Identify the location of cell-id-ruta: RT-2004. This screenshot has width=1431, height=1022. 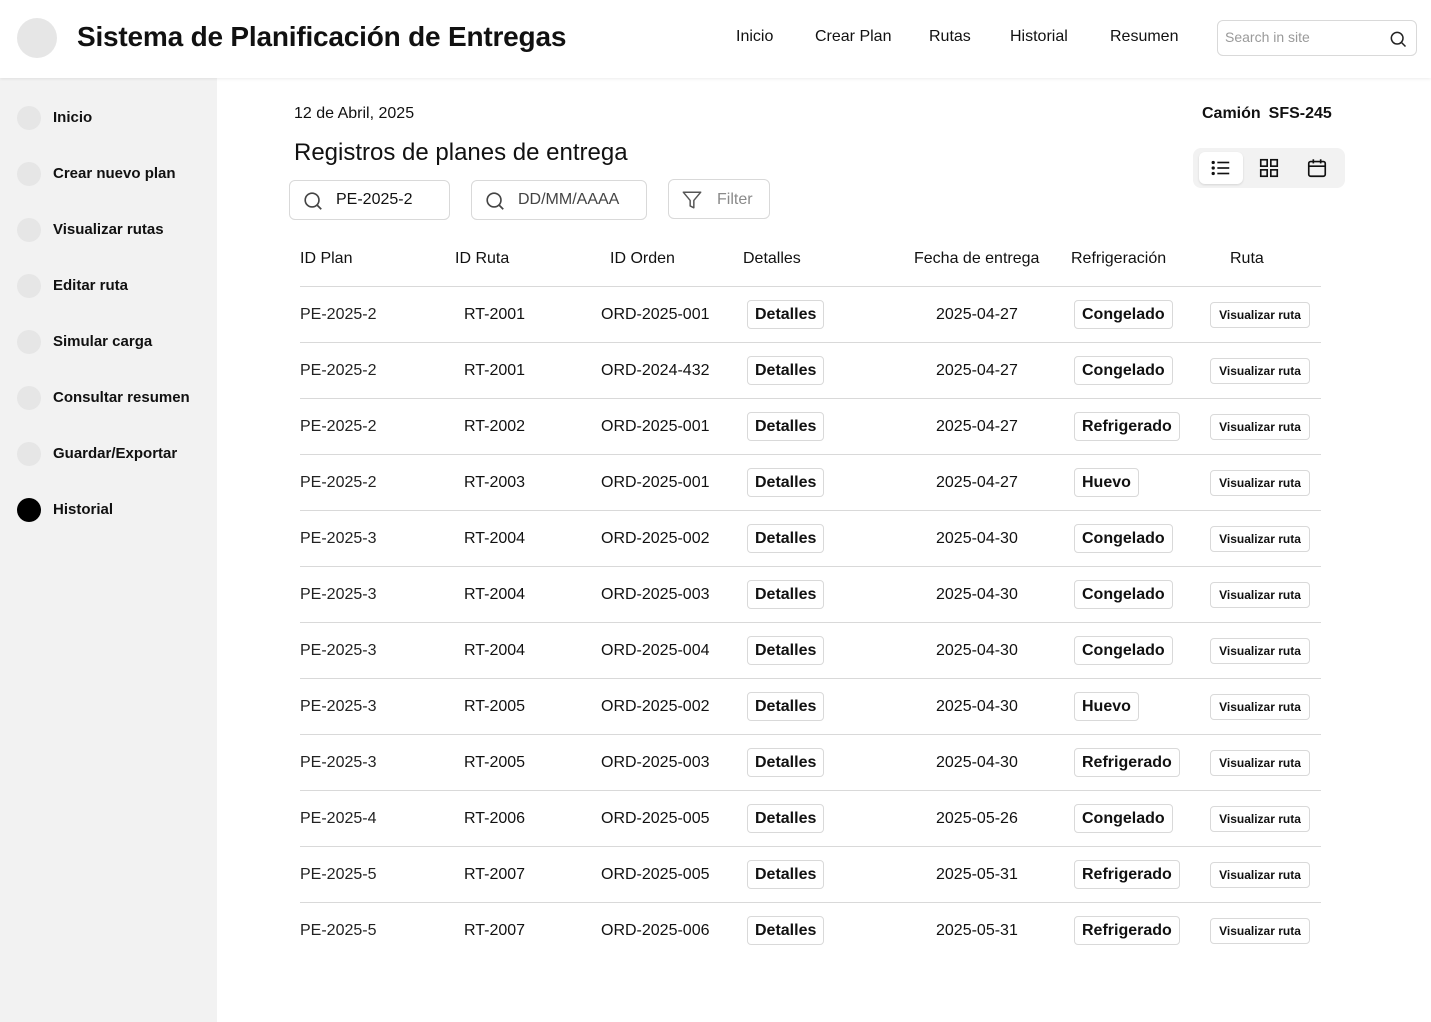
(495, 538).